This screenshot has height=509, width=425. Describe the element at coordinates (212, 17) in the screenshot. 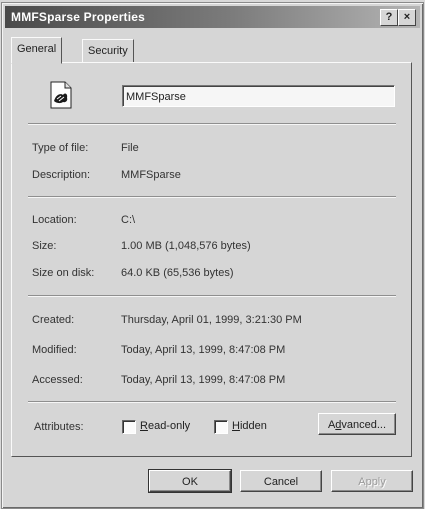

I see `title-bar: MMFSparse Properties ? ×` at that location.